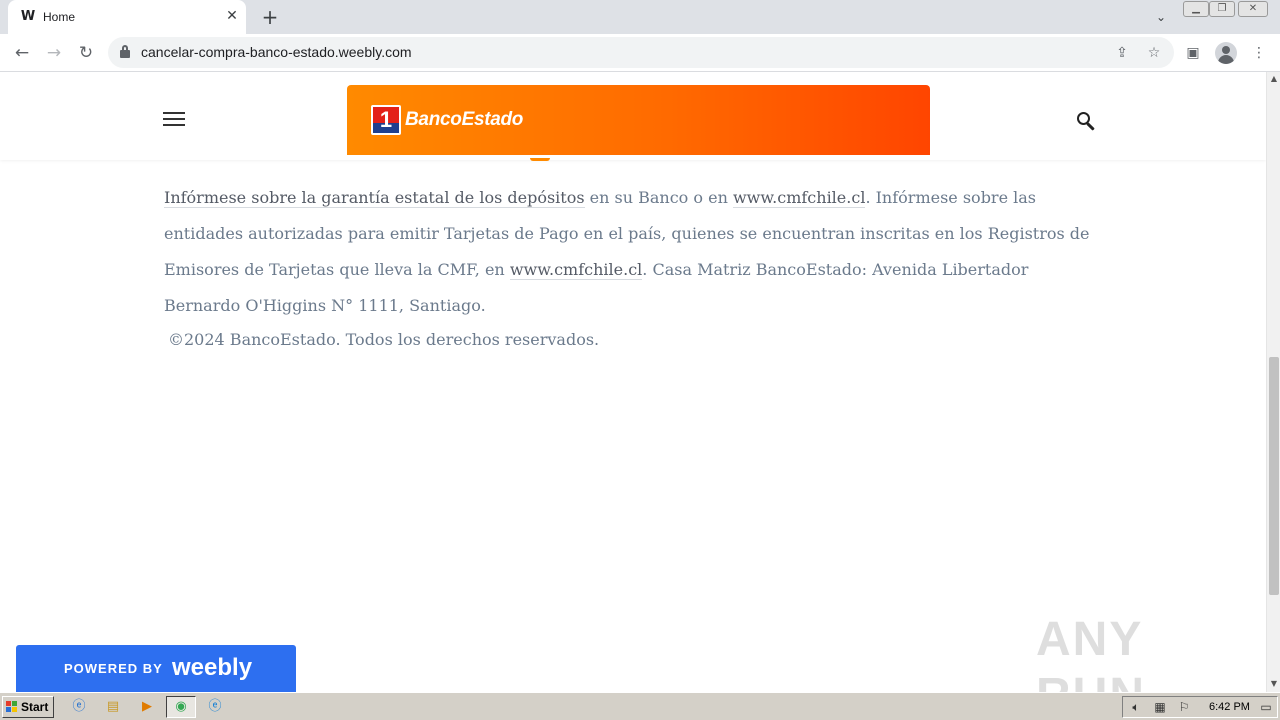 Image resolution: width=1280 pixels, height=720 pixels. Describe the element at coordinates (113, 707) in the screenshot. I see `file-explorer-icon: ▤` at that location.